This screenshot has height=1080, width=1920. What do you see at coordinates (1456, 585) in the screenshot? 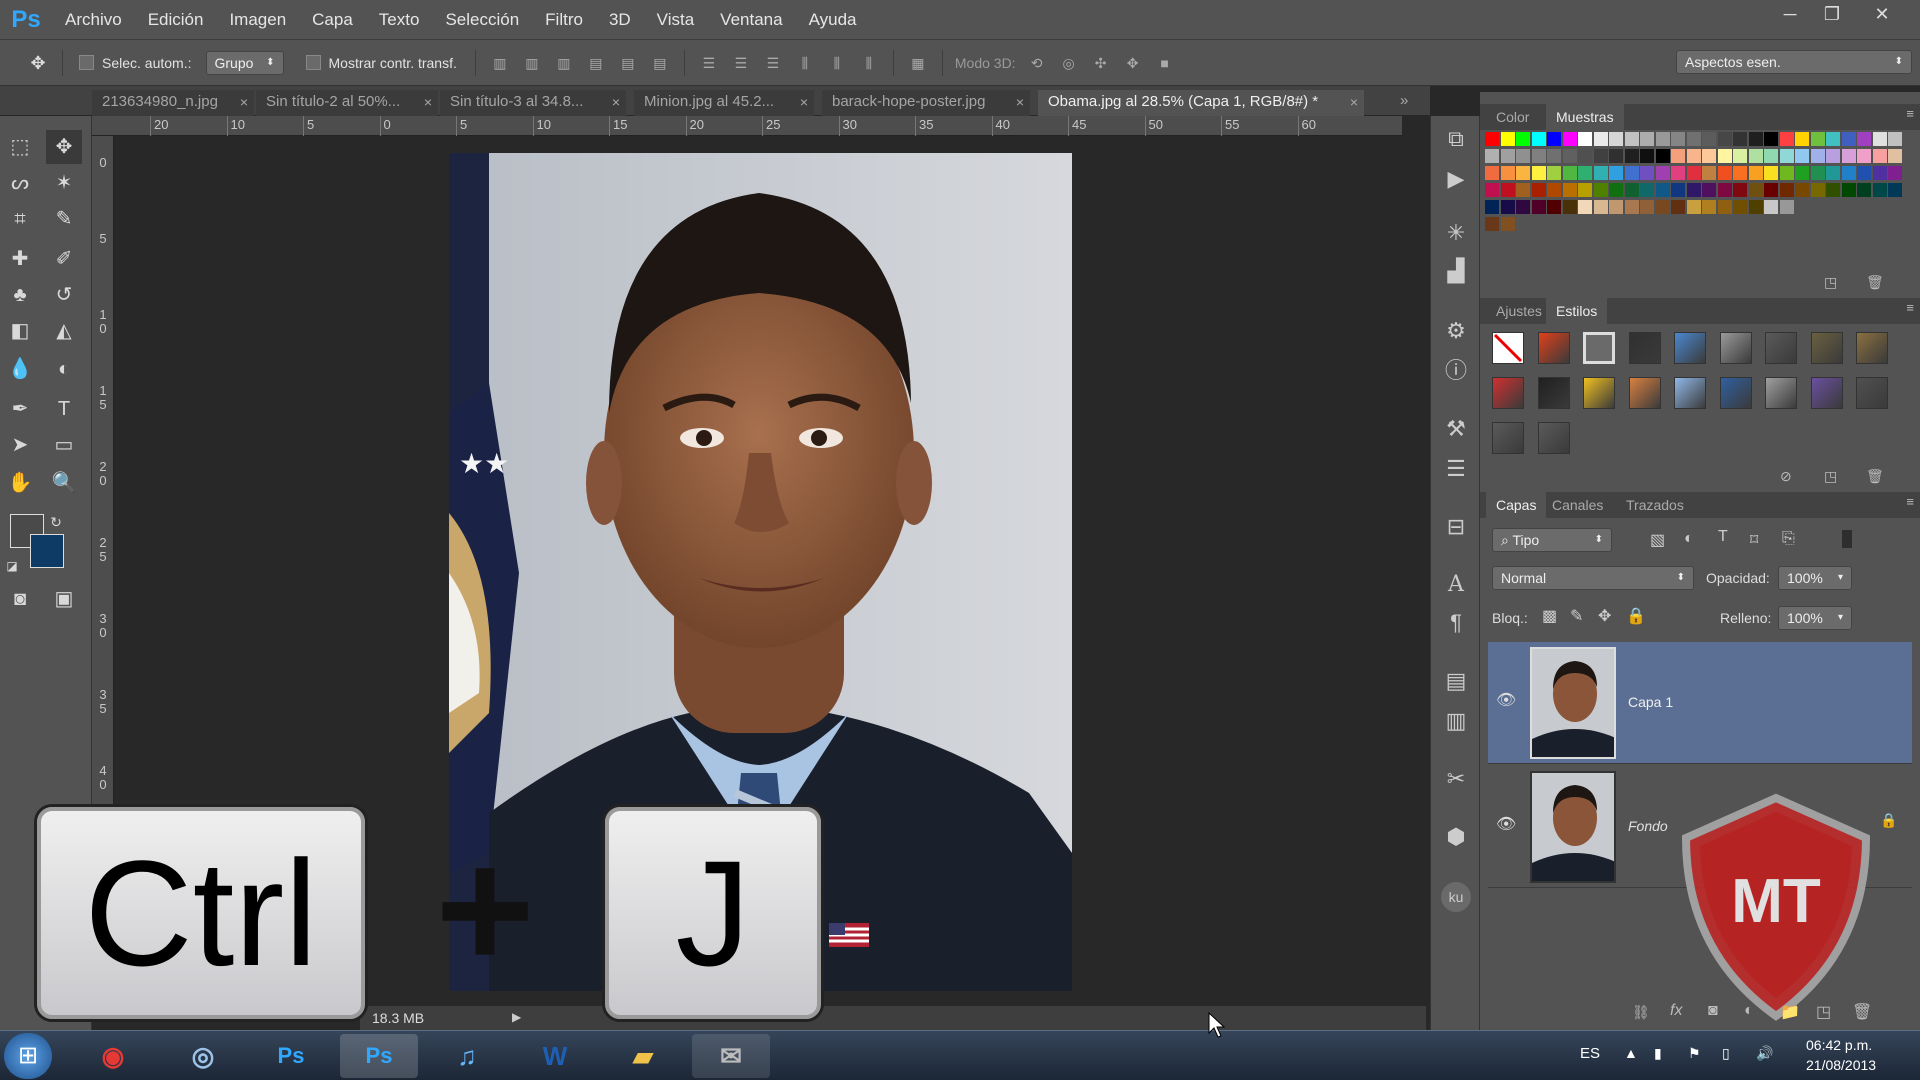
I see `character-icon: A` at bounding box center [1456, 585].